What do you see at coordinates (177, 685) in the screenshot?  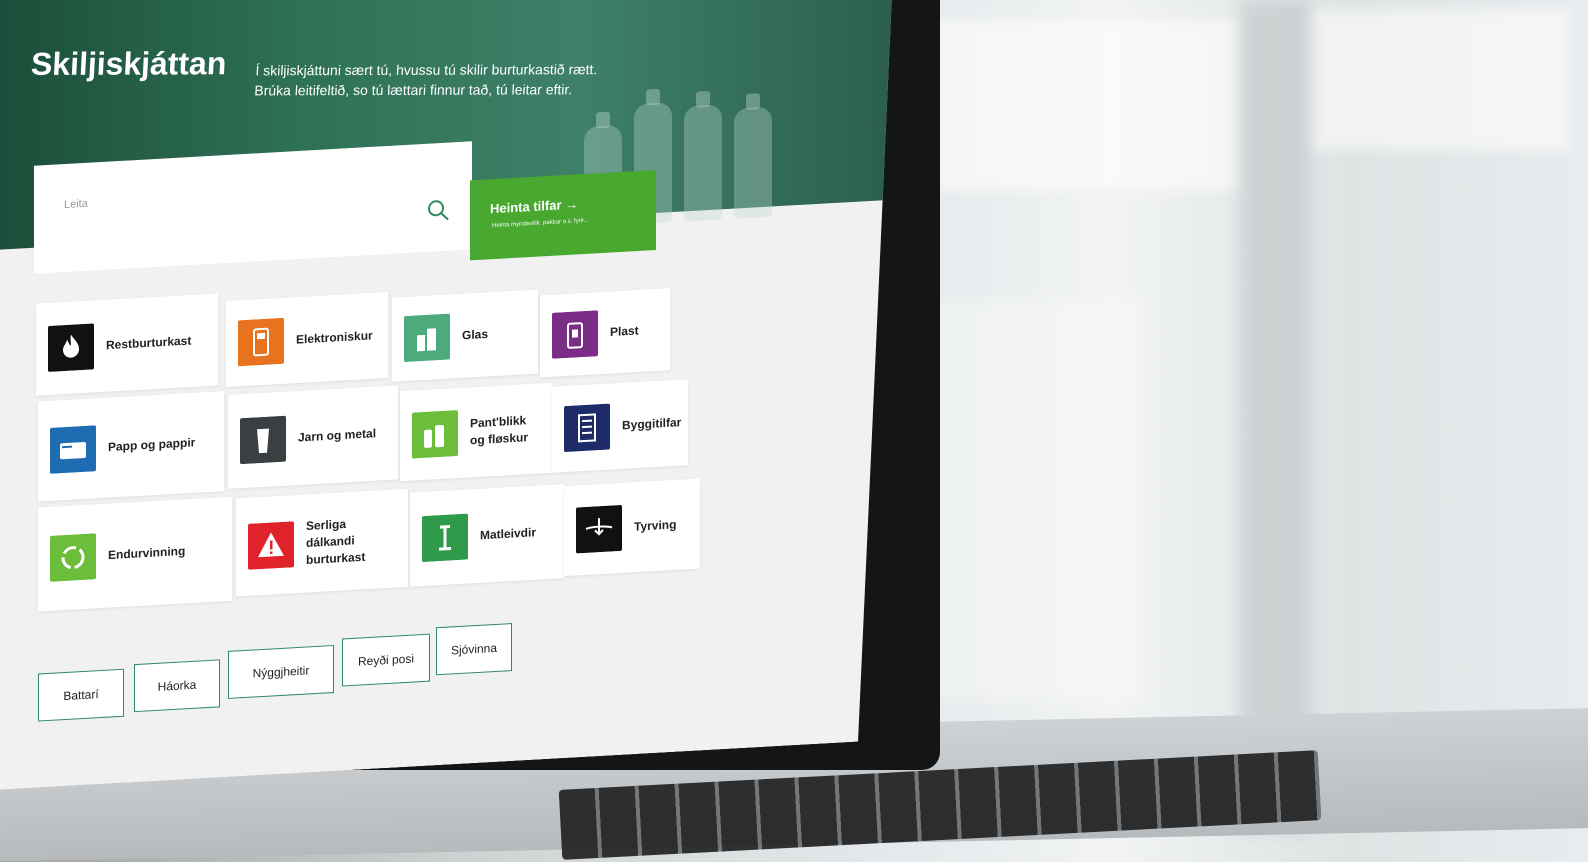 I see `quick-link-chip: Háorka` at bounding box center [177, 685].